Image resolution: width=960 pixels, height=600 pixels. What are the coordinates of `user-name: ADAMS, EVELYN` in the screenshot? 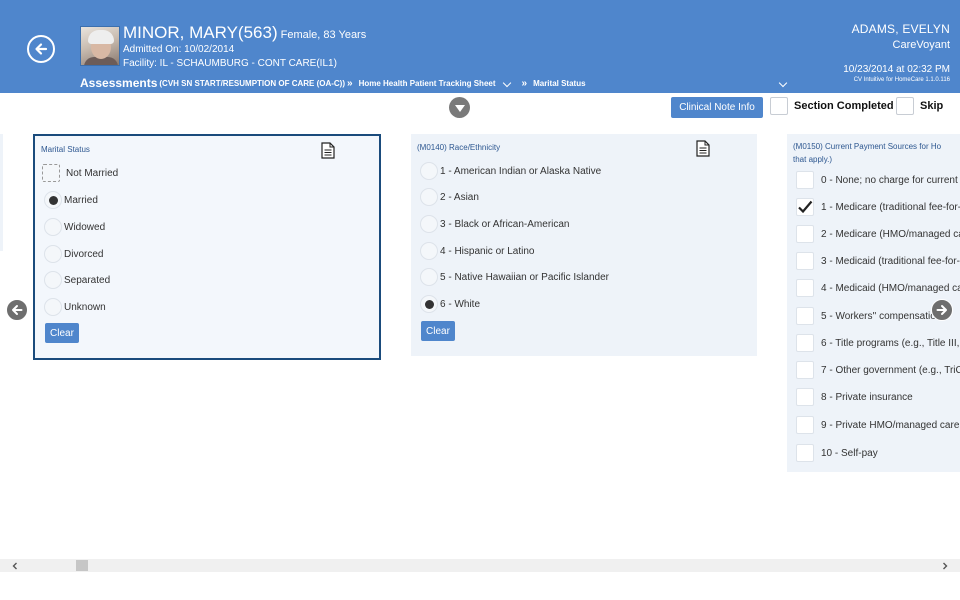 It's located at (900, 29).